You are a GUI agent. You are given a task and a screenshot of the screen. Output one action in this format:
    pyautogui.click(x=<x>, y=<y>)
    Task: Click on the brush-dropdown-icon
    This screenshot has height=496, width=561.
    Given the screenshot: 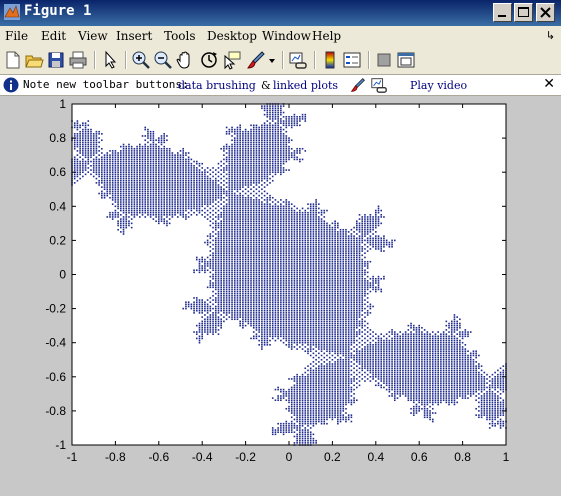 What is the action you would take?
    pyautogui.click(x=272, y=60)
    